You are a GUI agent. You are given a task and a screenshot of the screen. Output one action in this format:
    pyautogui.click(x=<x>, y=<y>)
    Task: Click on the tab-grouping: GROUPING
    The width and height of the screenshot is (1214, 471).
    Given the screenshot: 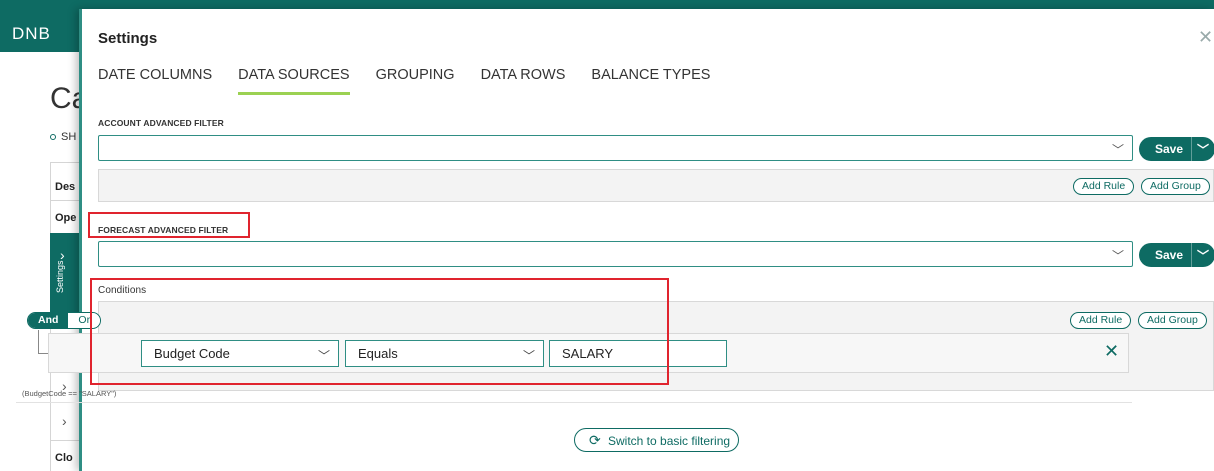 What is the action you would take?
    pyautogui.click(x=415, y=81)
    